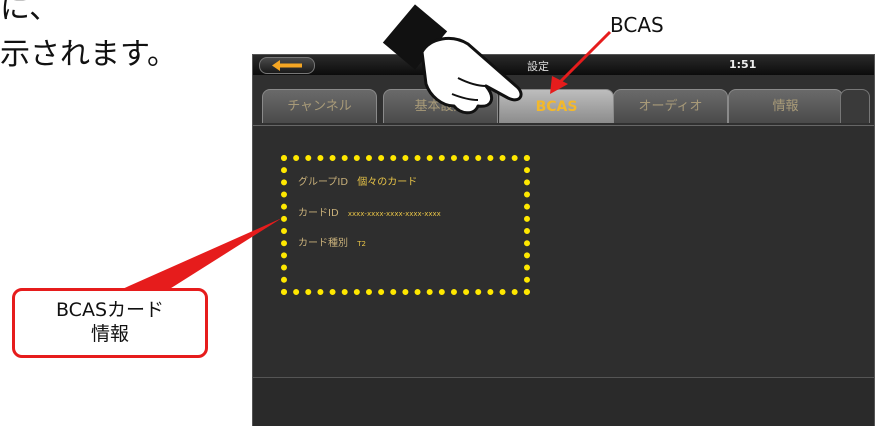 The image size is (875, 426). I want to click on callout-pointer, so click(201, 254).